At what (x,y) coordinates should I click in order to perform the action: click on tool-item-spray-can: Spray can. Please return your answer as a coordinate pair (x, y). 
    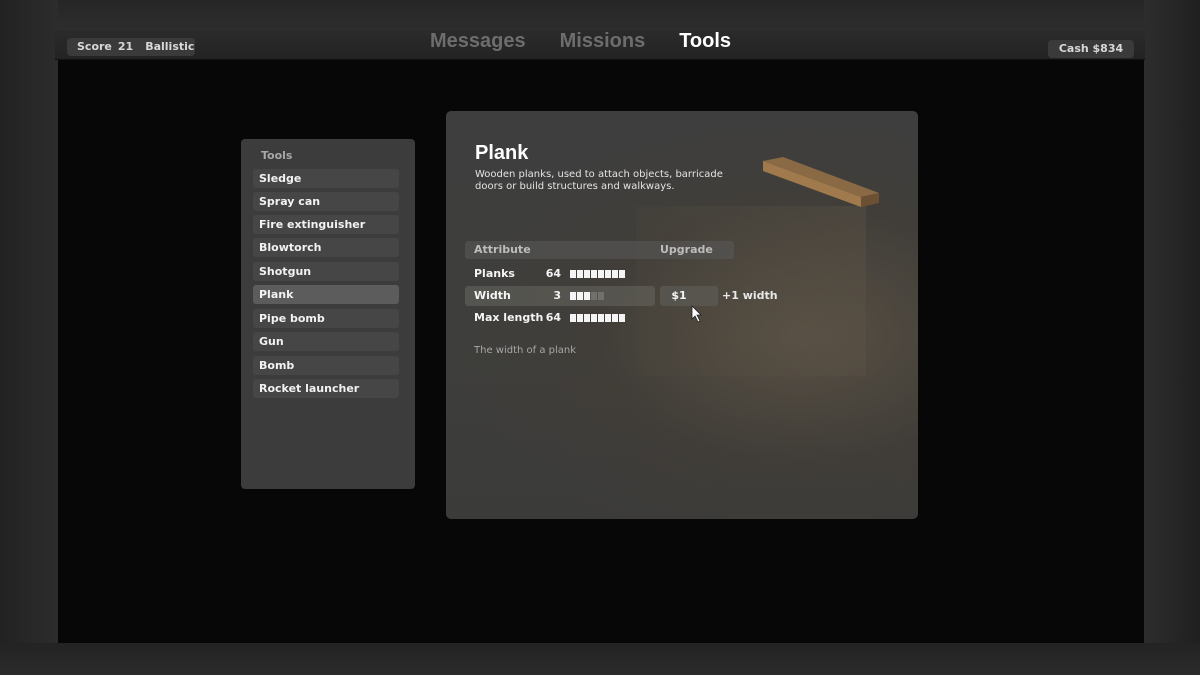
    Looking at the image, I should click on (326, 201).